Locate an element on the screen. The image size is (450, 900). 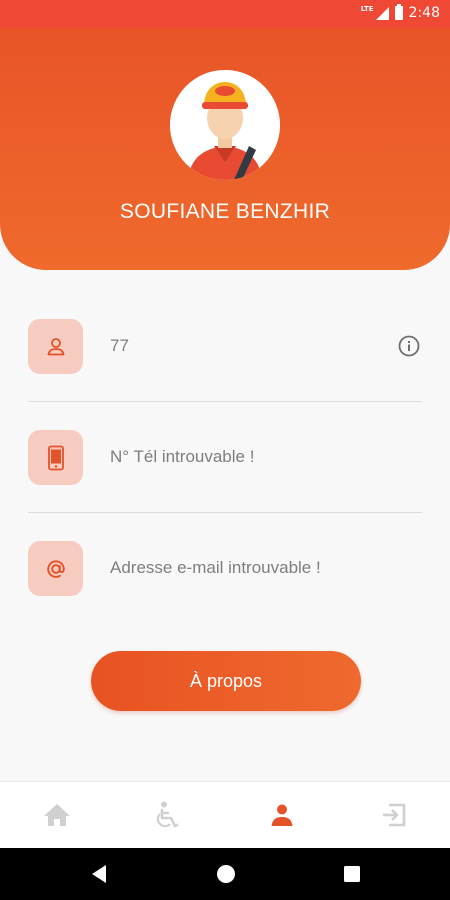
user-id-value: 77 is located at coordinates (119, 345).